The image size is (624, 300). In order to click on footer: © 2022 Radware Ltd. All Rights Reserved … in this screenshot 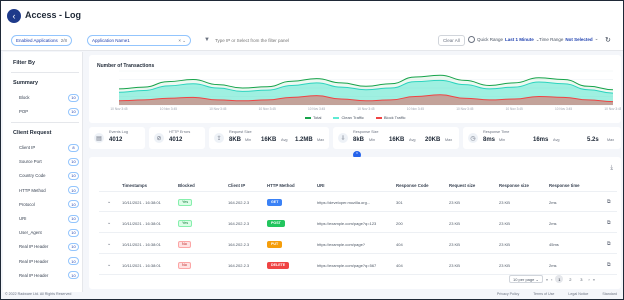, I will do `click(312, 295)`.